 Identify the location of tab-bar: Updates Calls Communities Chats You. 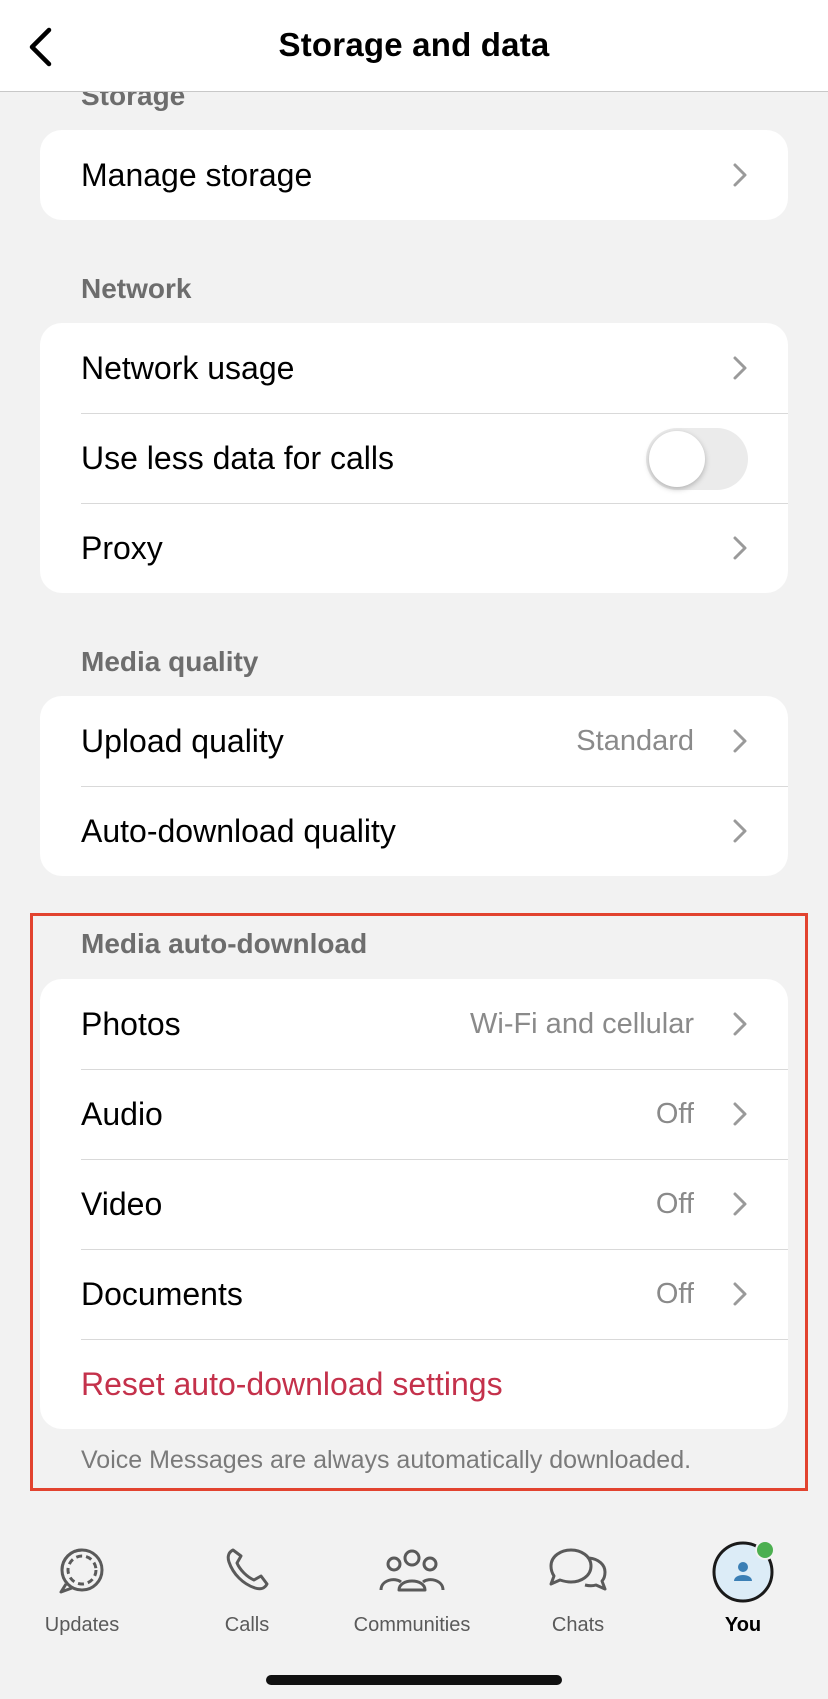
(414, 1599).